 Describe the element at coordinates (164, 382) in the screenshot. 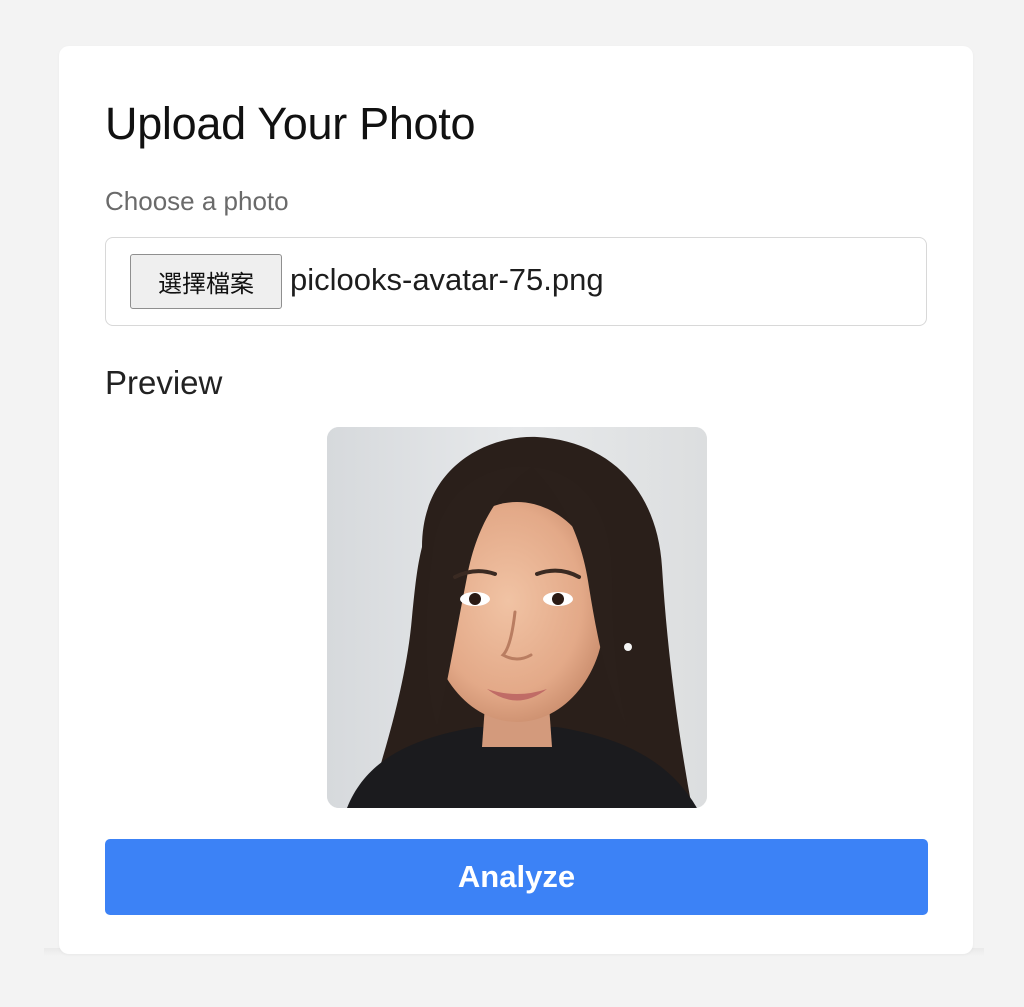

I see `preview-label: Preview` at that location.